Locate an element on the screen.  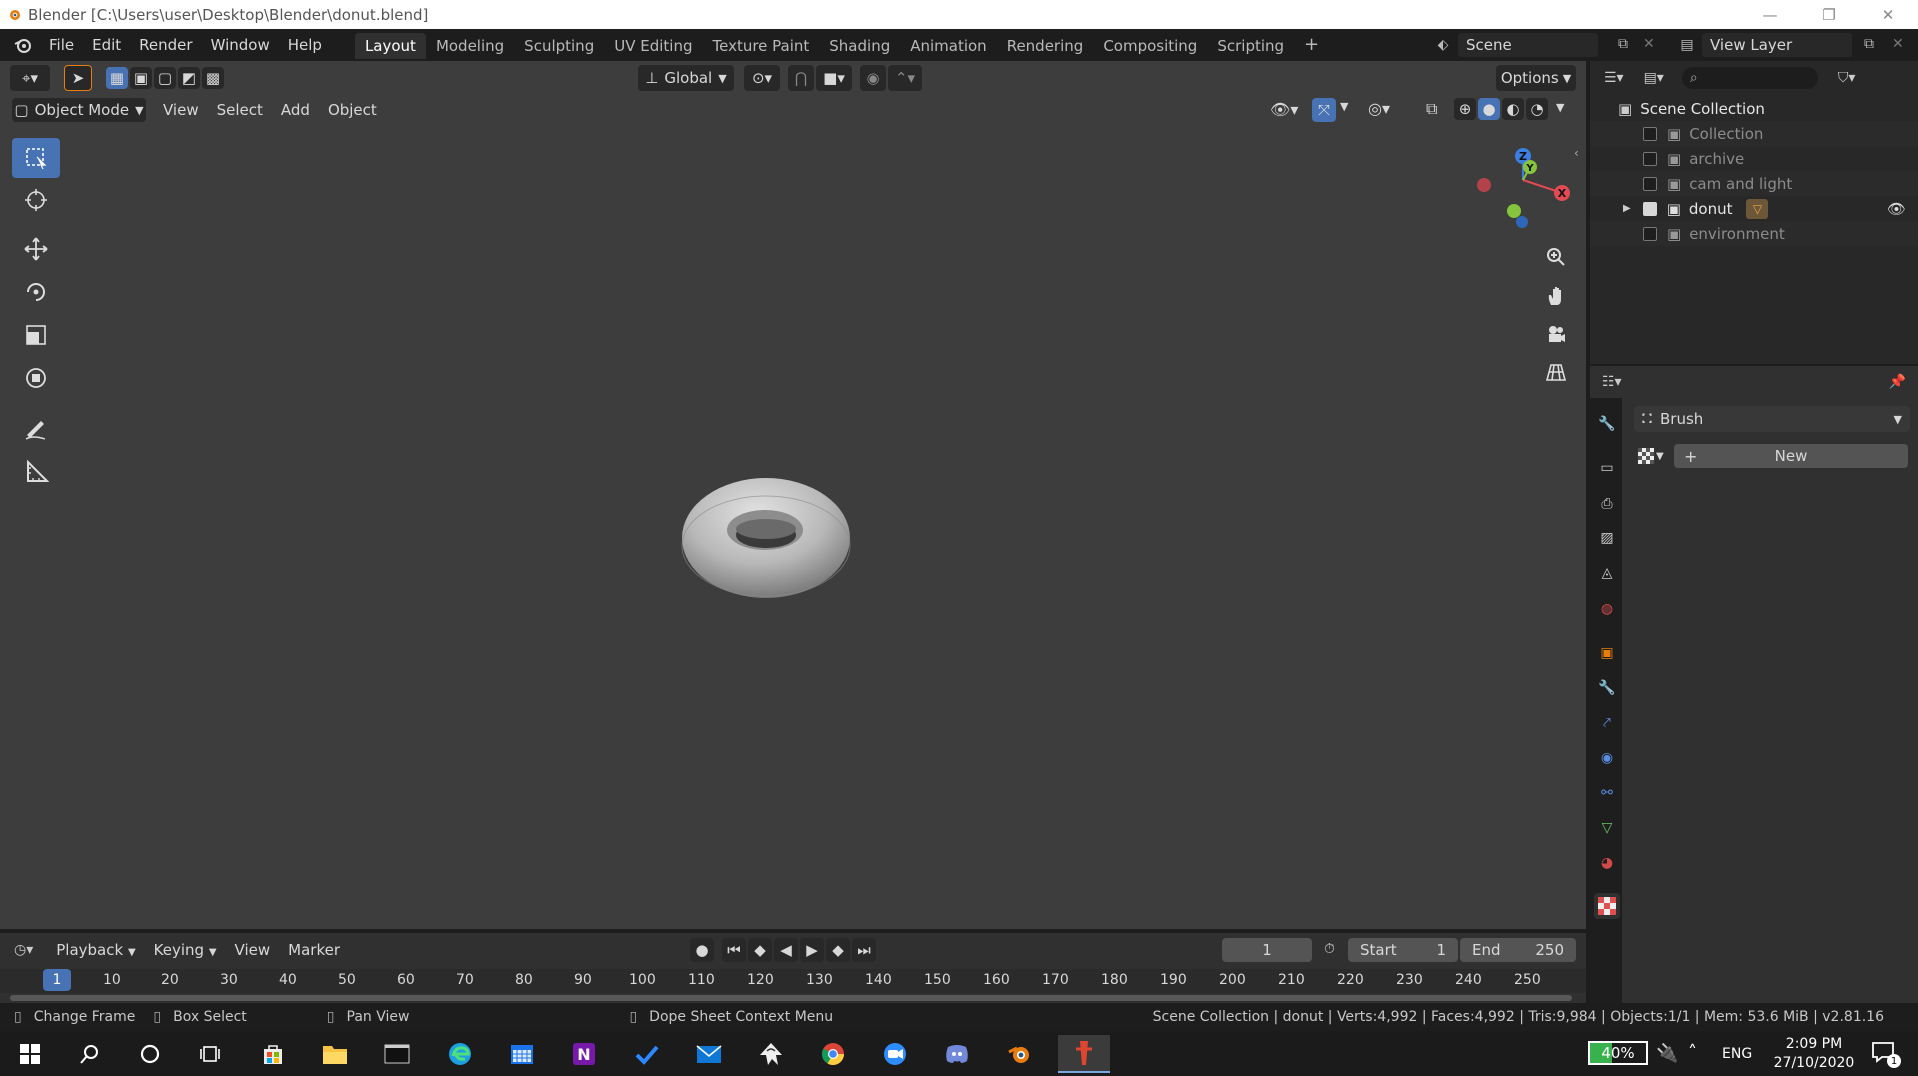
output-tab-icon: ⎙ is located at coordinates (1607, 504).